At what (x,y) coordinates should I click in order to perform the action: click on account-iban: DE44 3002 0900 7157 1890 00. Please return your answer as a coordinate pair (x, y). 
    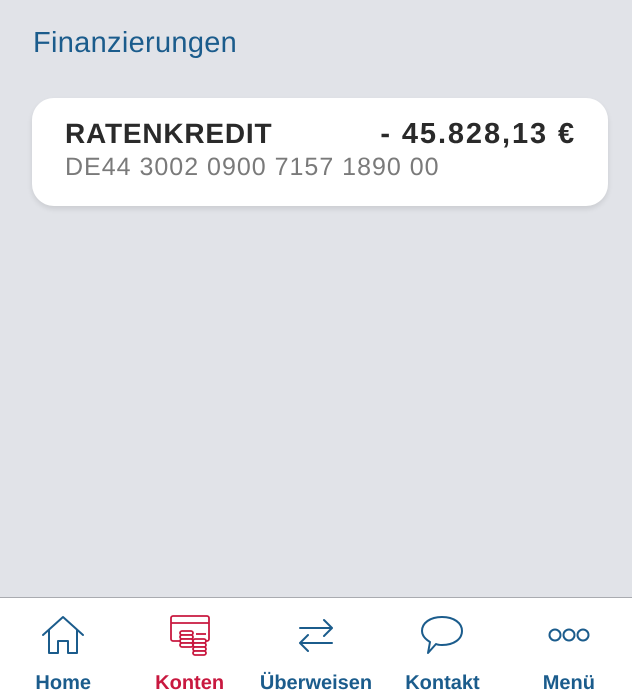
    Looking at the image, I should click on (252, 167).